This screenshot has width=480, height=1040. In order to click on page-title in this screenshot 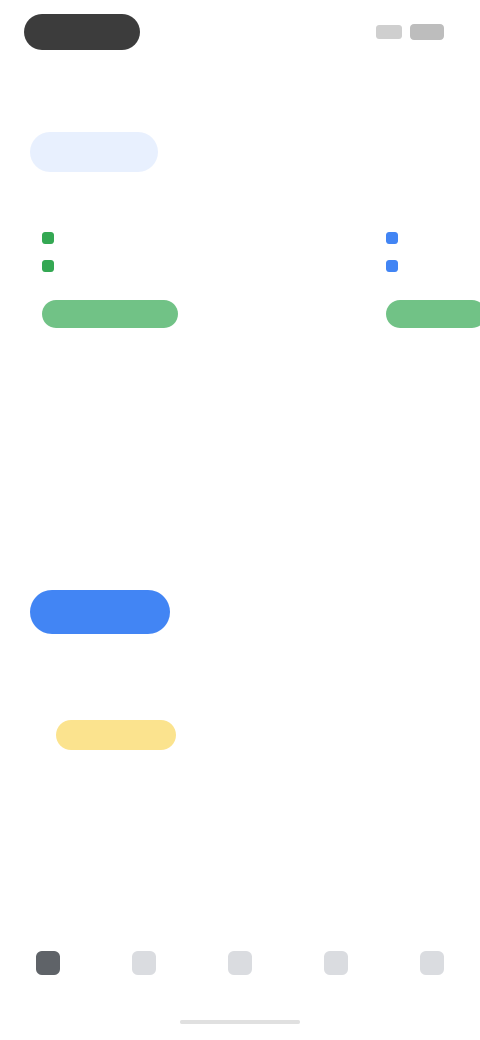, I will do `click(227, 98)`.